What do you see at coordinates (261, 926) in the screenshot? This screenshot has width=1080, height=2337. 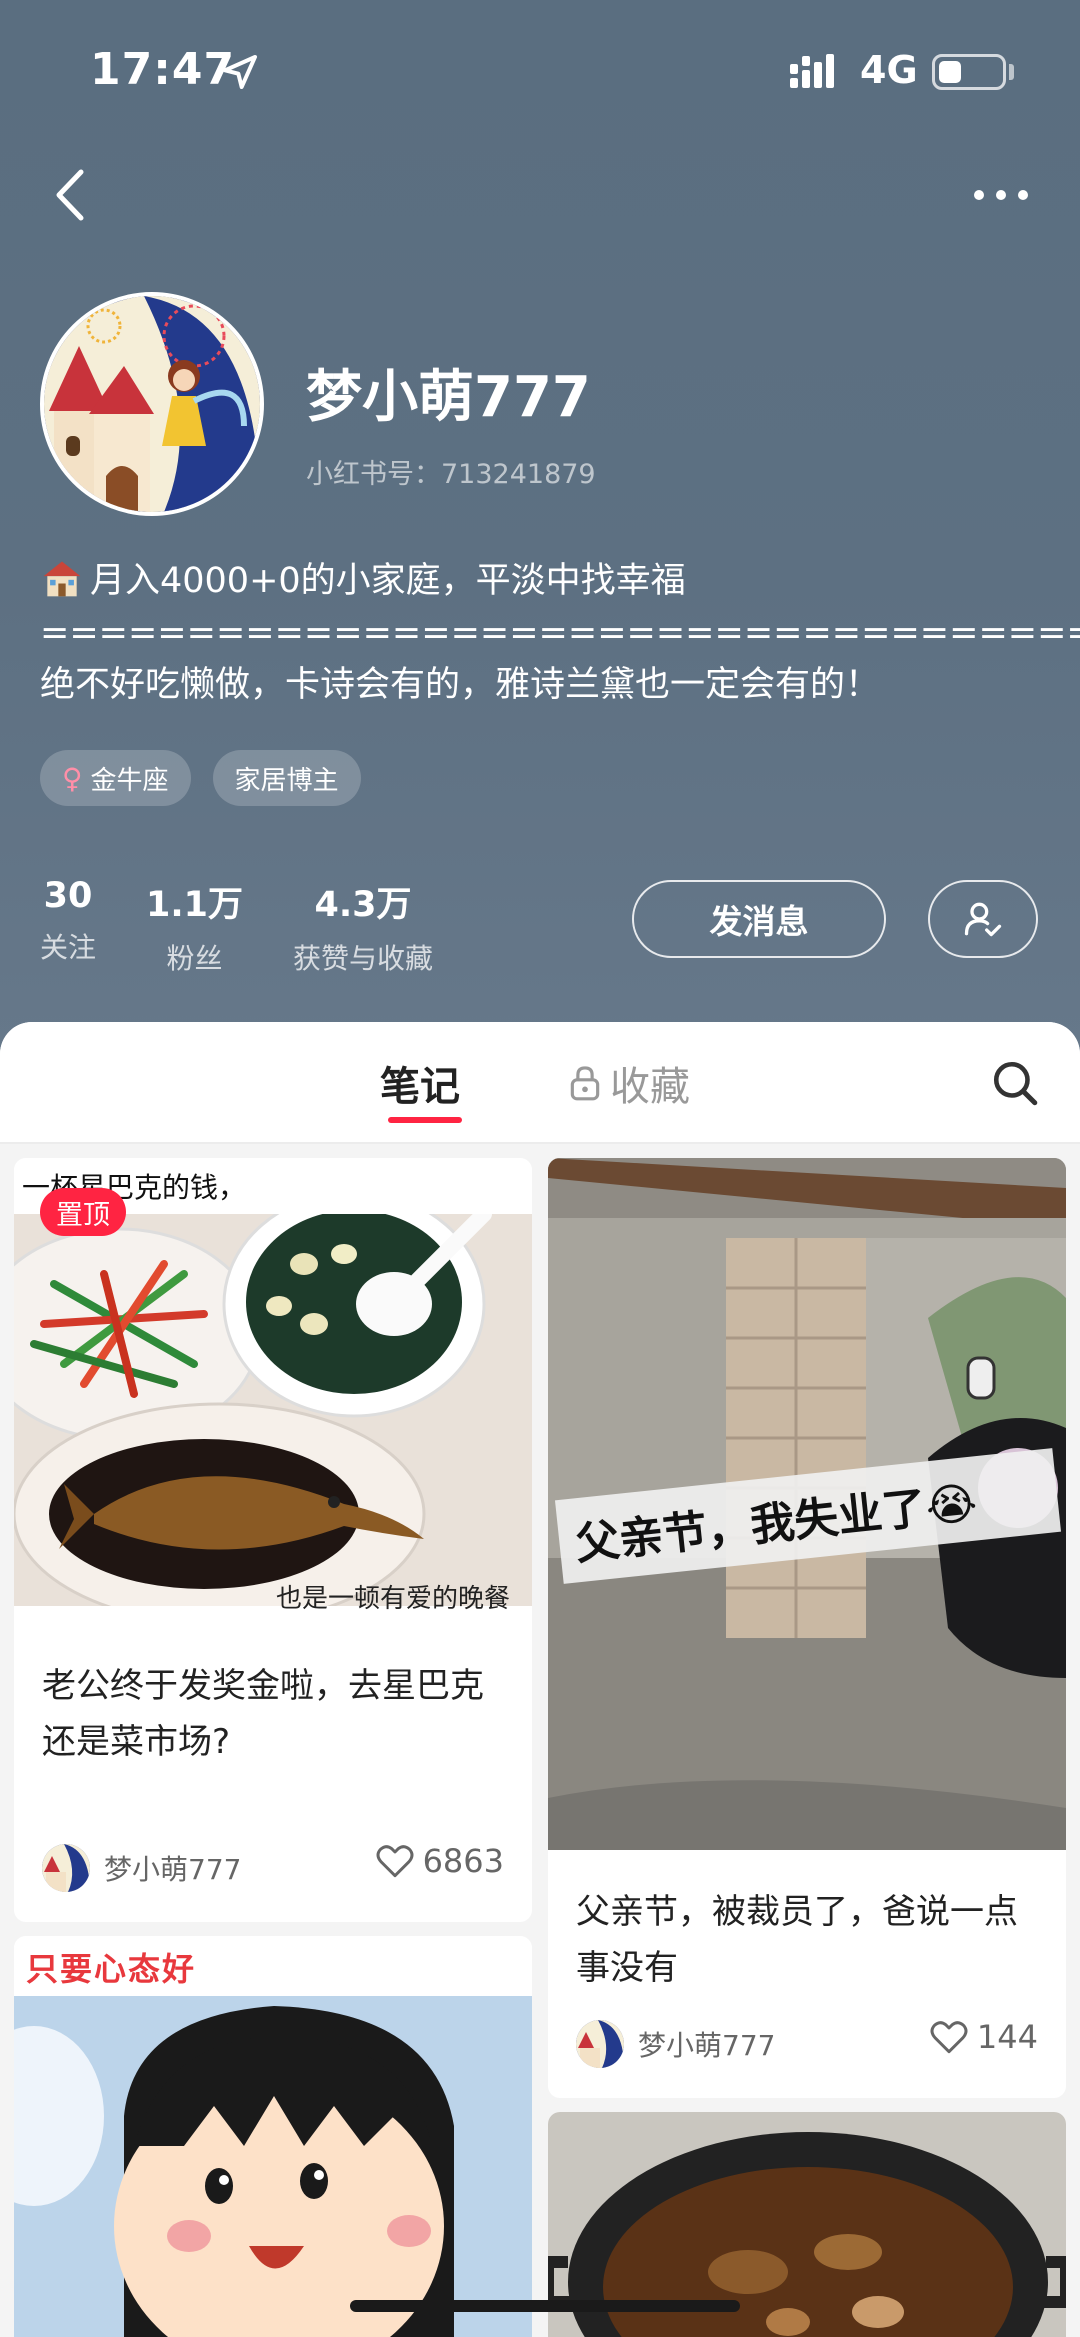 I see `stats: 30 关注 1.1万 粉丝 4.3万 获赞与收藏` at bounding box center [261, 926].